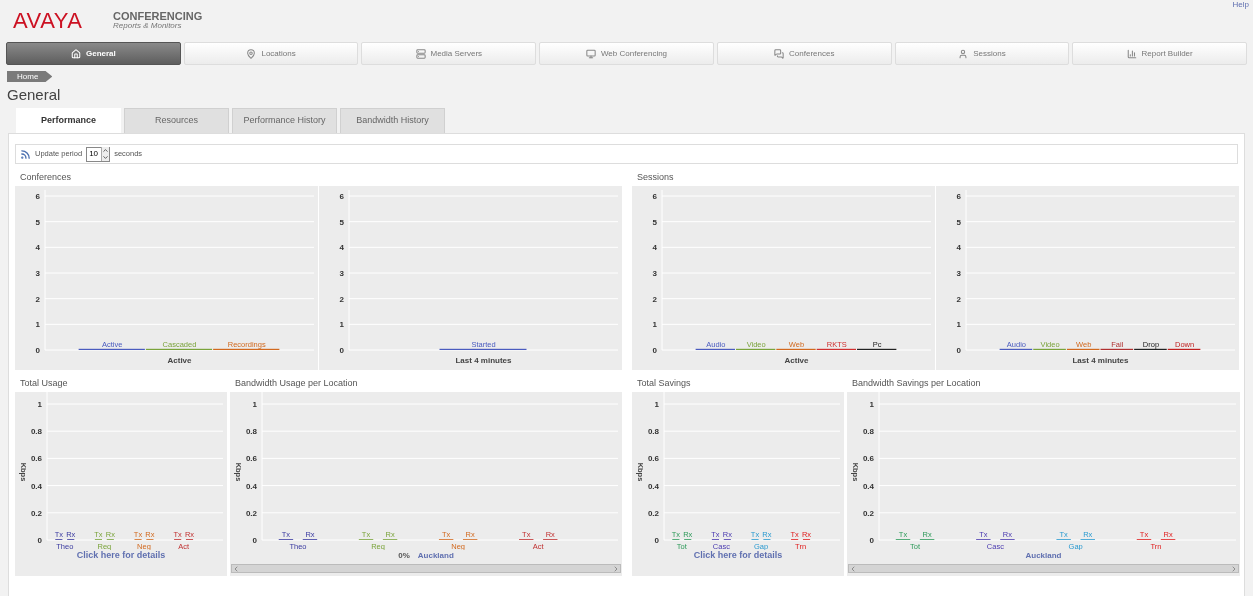 This screenshot has width=1253, height=596. Describe the element at coordinates (916, 384) in the screenshot. I see `panel-title: Bandwidth Savings per Location` at that location.